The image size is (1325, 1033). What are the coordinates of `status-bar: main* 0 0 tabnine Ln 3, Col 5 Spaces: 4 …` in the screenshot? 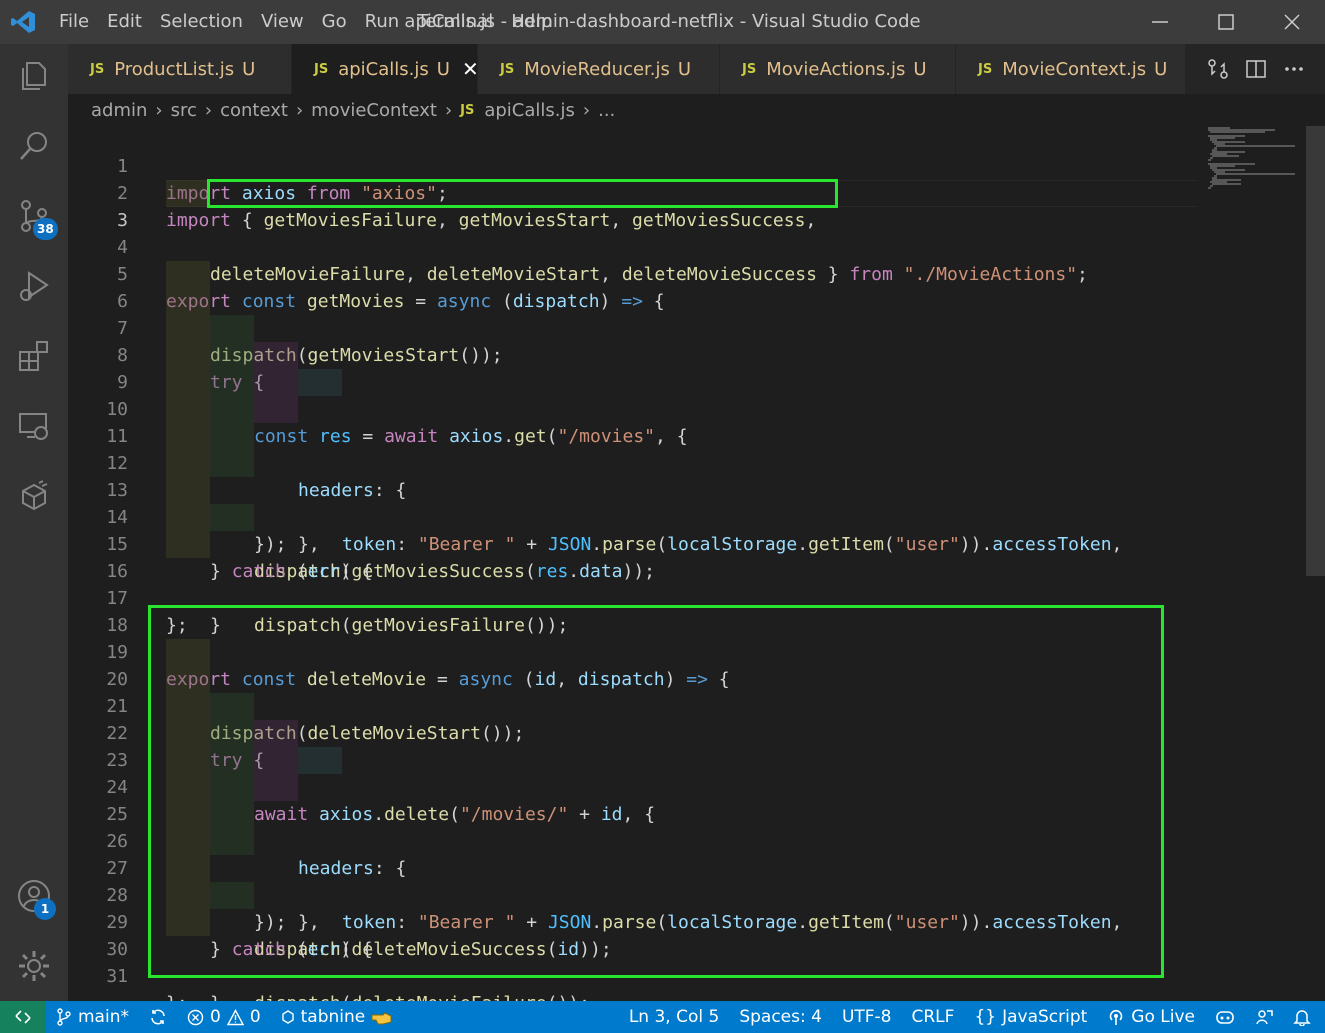 It's located at (662, 1017).